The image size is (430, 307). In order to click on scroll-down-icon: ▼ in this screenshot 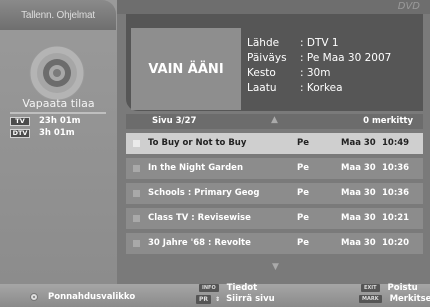, I will do `click(275, 267)`.